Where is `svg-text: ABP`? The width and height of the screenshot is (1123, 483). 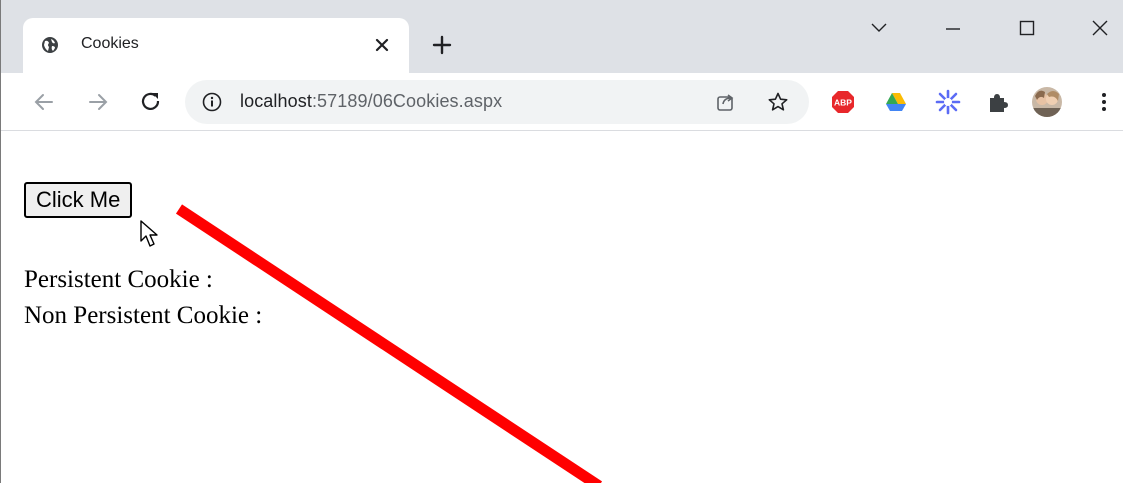 svg-text: ABP is located at coordinates (843, 103).